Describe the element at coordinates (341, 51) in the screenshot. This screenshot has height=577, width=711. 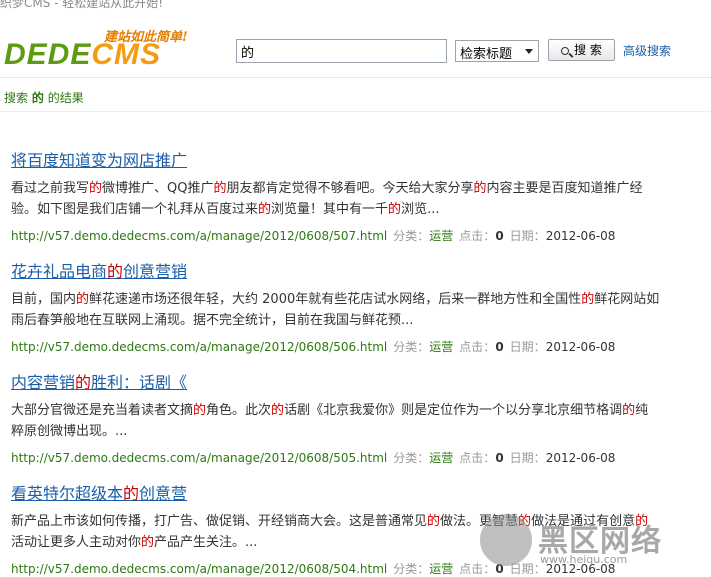
I see `search-input` at that location.